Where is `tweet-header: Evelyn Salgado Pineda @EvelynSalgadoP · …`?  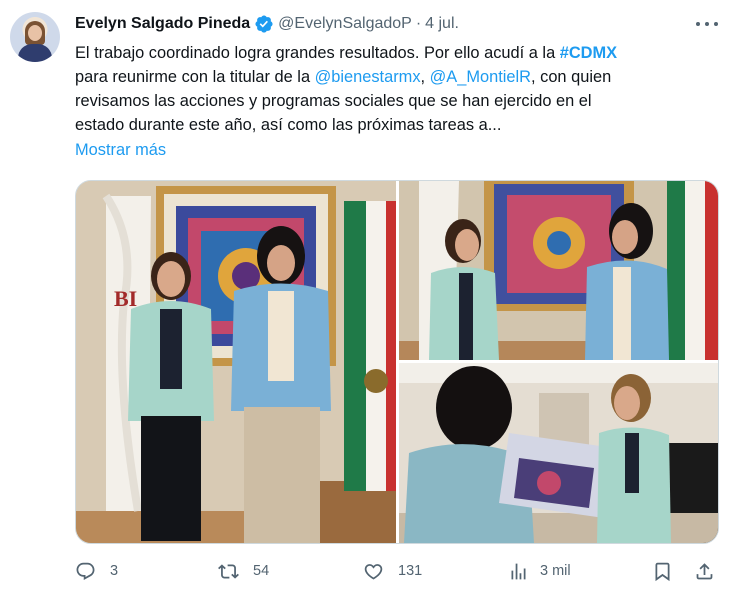 tweet-header: Evelyn Salgado Pineda @EvelynSalgadoP · … is located at coordinates (267, 24).